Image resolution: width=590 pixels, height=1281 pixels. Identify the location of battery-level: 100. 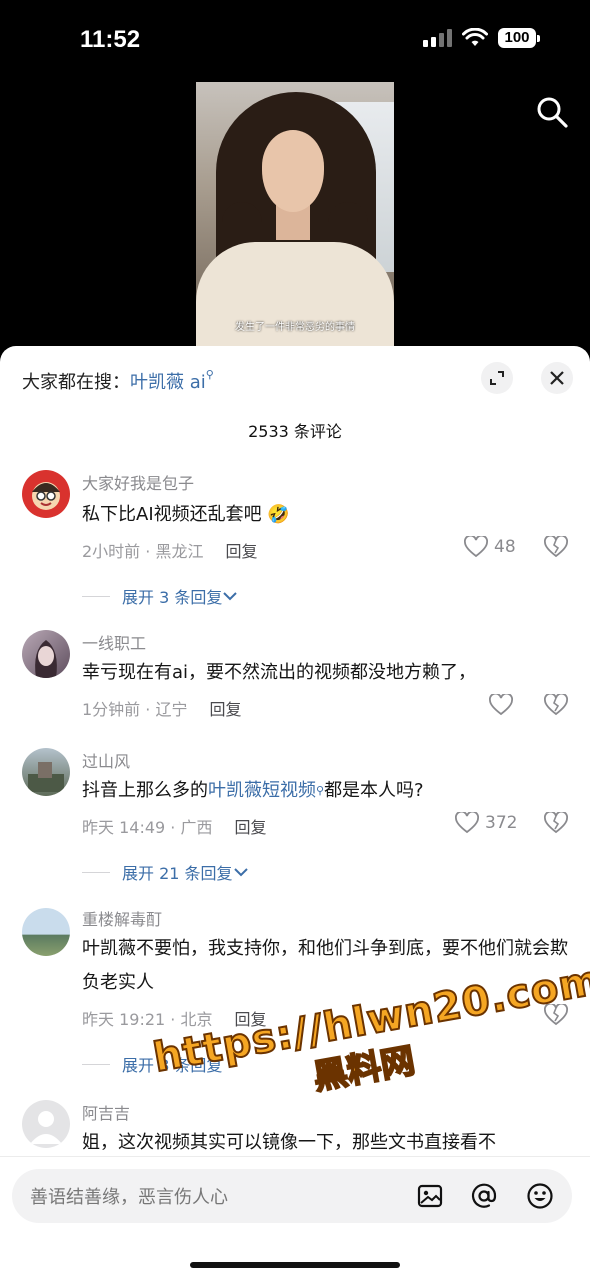
(517, 38).